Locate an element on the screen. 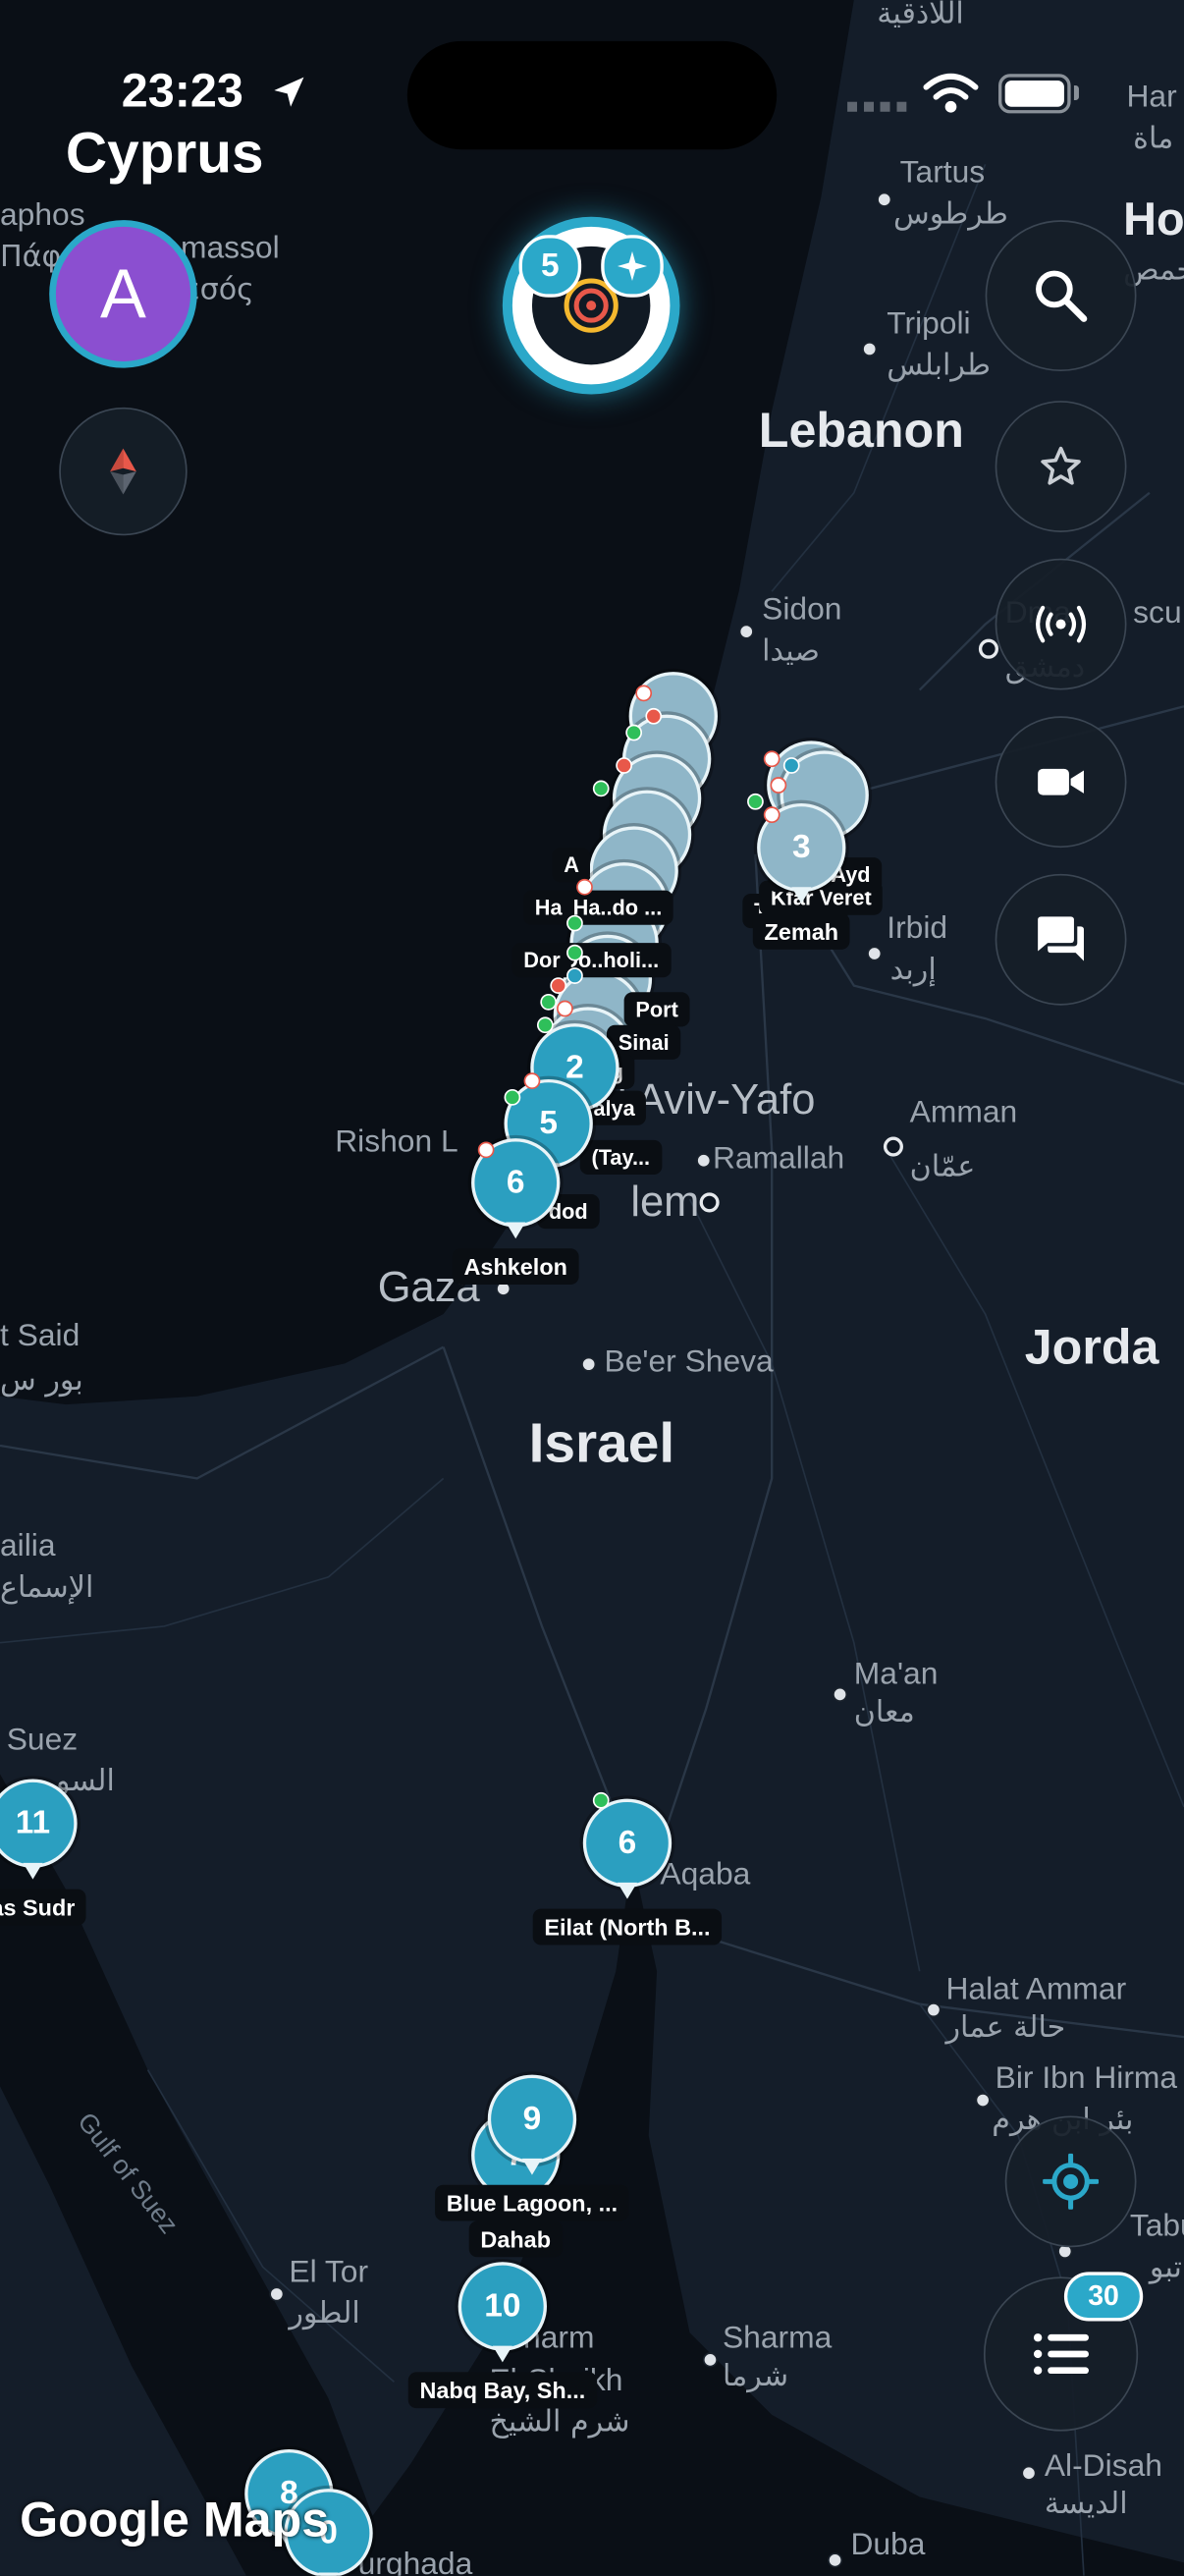 Image resolution: width=1184 pixels, height=2576 pixels. map-place-label: الديسة is located at coordinates (1086, 2504).